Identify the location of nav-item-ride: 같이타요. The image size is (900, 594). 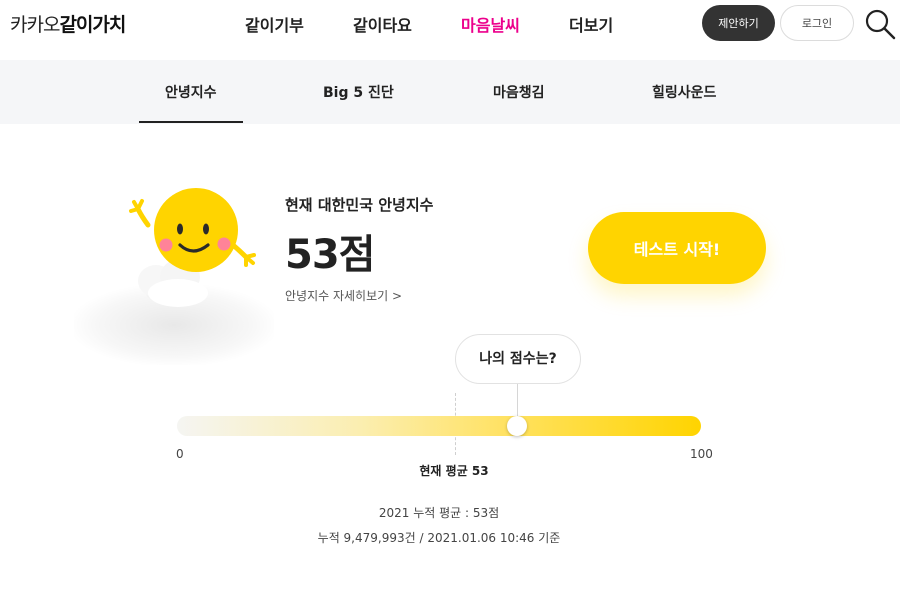
(382, 24).